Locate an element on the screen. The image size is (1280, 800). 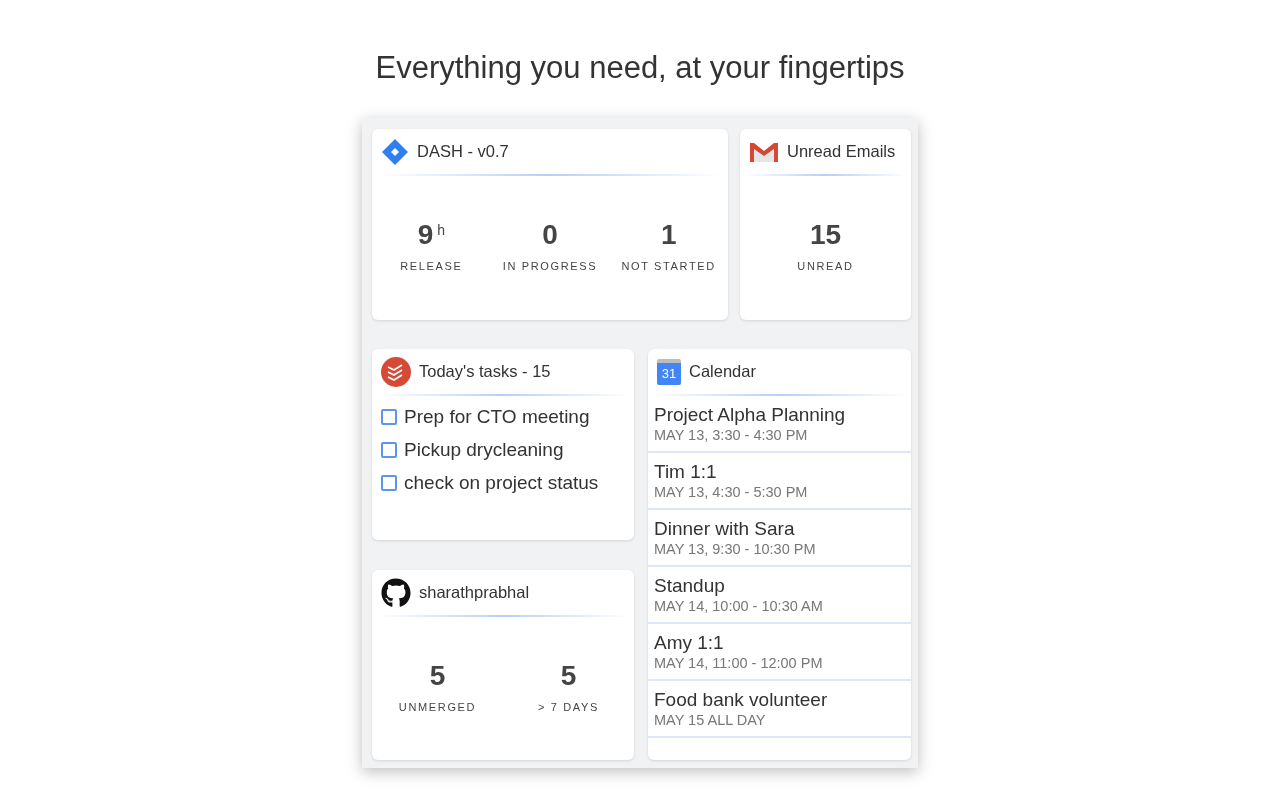
event-time: MAY 13, 9:30 - 10:30 PM is located at coordinates (735, 549).